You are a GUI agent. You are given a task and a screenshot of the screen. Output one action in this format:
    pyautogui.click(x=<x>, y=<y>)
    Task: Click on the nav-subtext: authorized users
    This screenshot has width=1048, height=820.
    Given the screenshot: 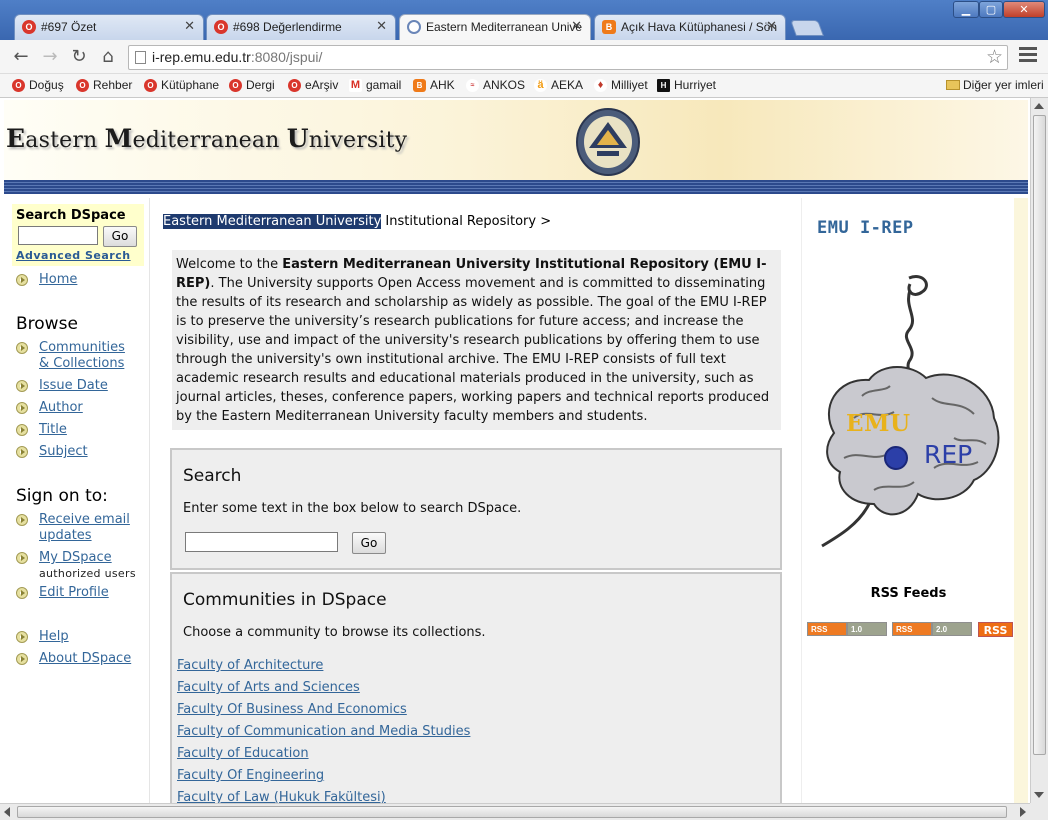 What is the action you would take?
    pyautogui.click(x=87, y=573)
    